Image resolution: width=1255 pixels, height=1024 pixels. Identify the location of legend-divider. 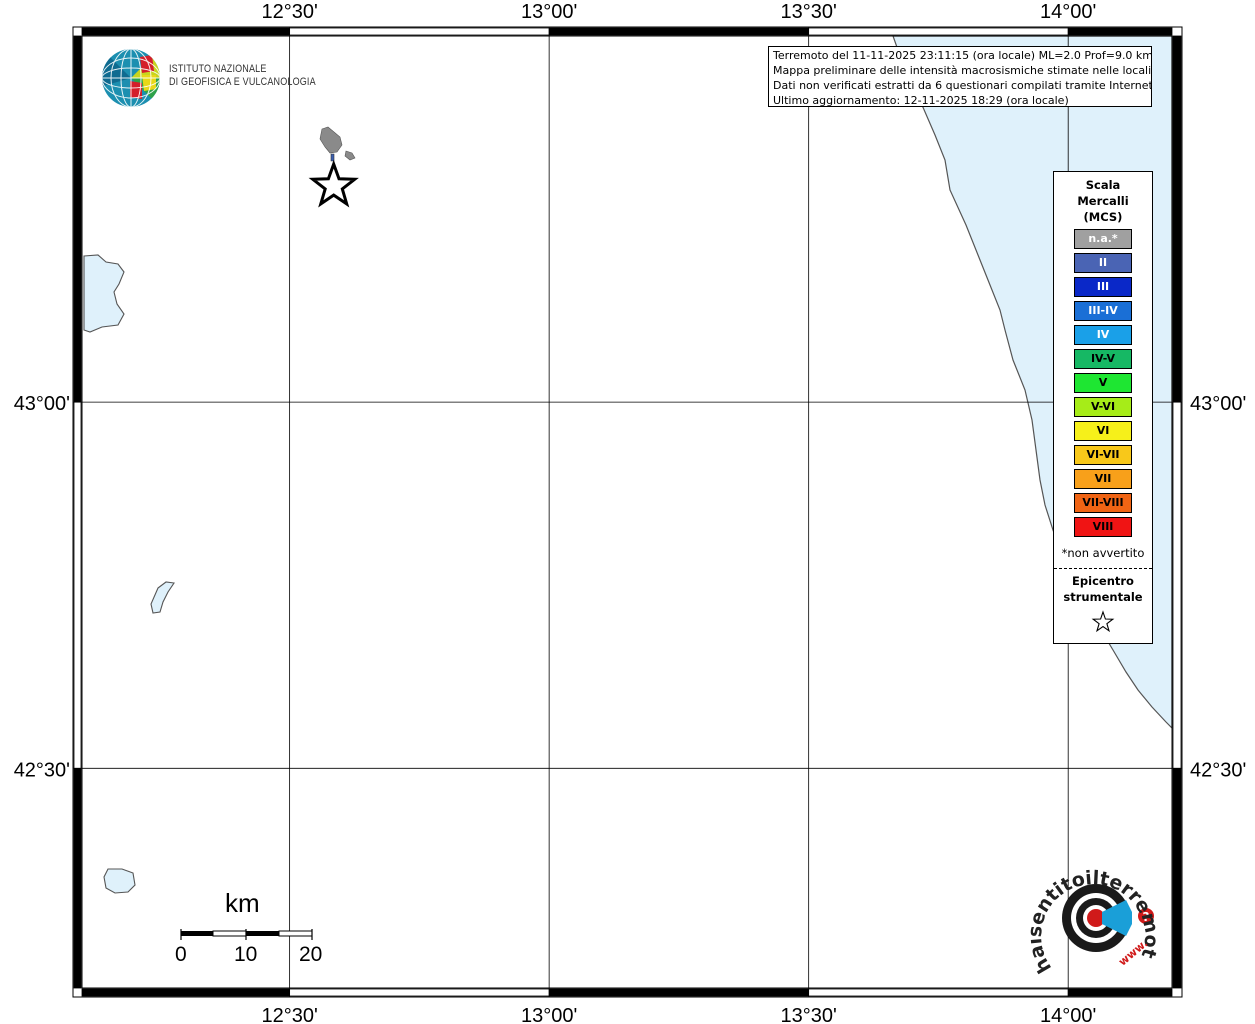
(1103, 568).